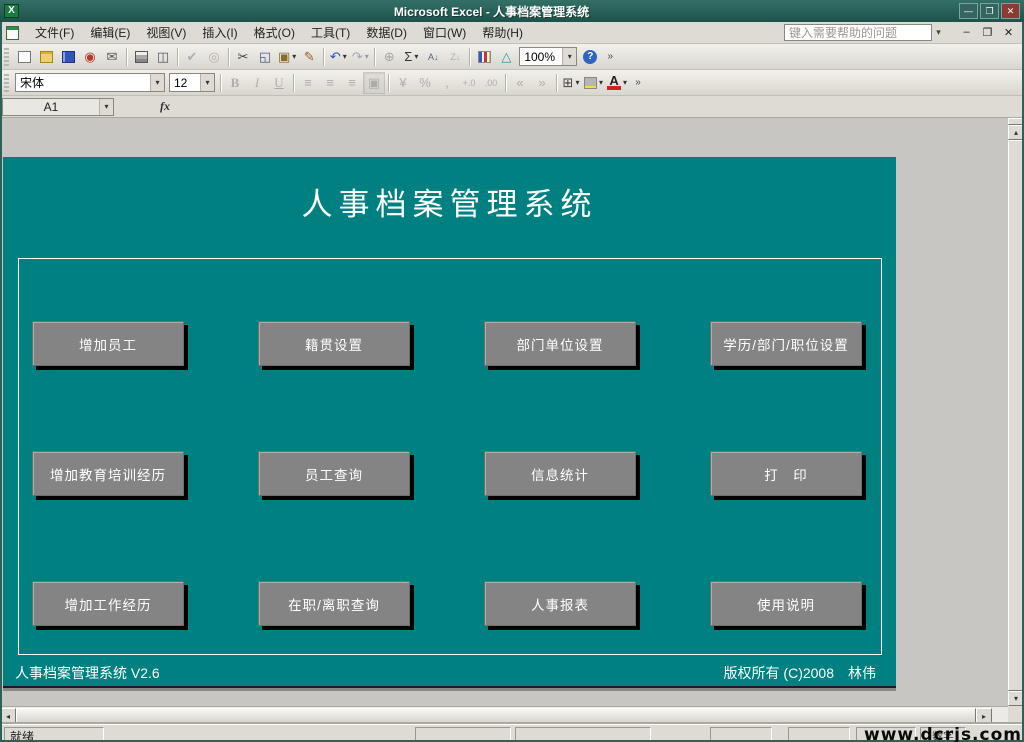 This screenshot has width=1024, height=742. What do you see at coordinates (560, 603) in the screenshot?
I see `personnel-report-button: 人事报表` at bounding box center [560, 603].